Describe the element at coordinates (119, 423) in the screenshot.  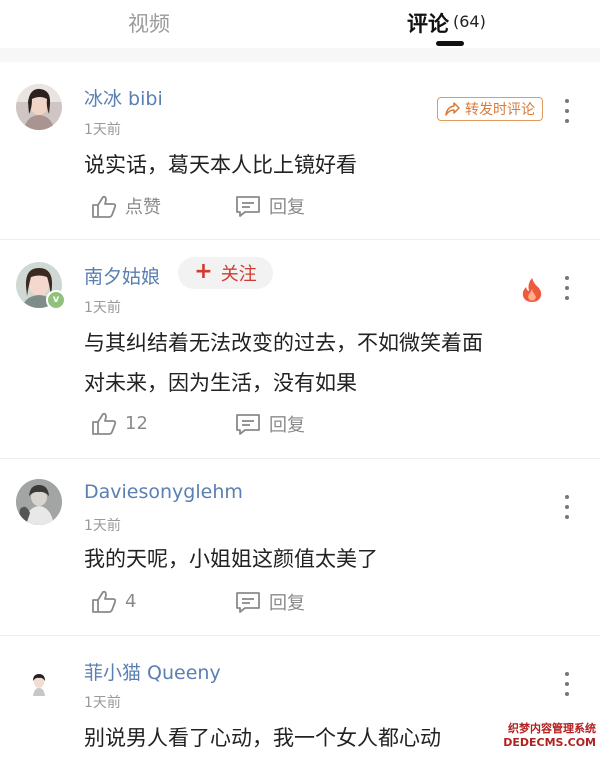
I see `like-button: 12` at that location.